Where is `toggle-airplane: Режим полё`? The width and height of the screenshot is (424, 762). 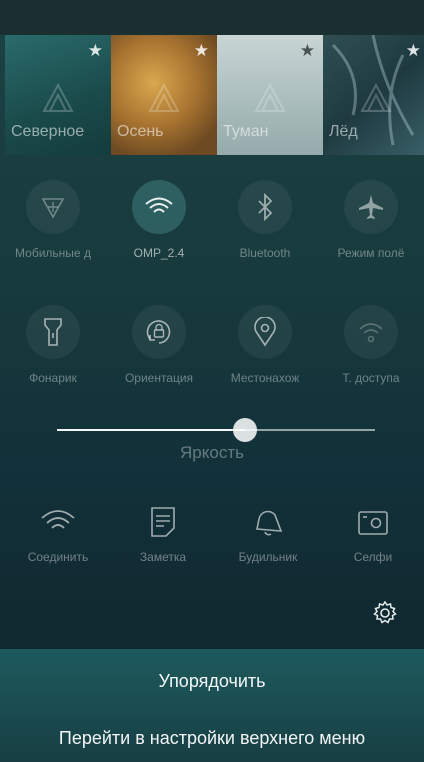
toggle-airplane: Режим полё is located at coordinates (371, 220).